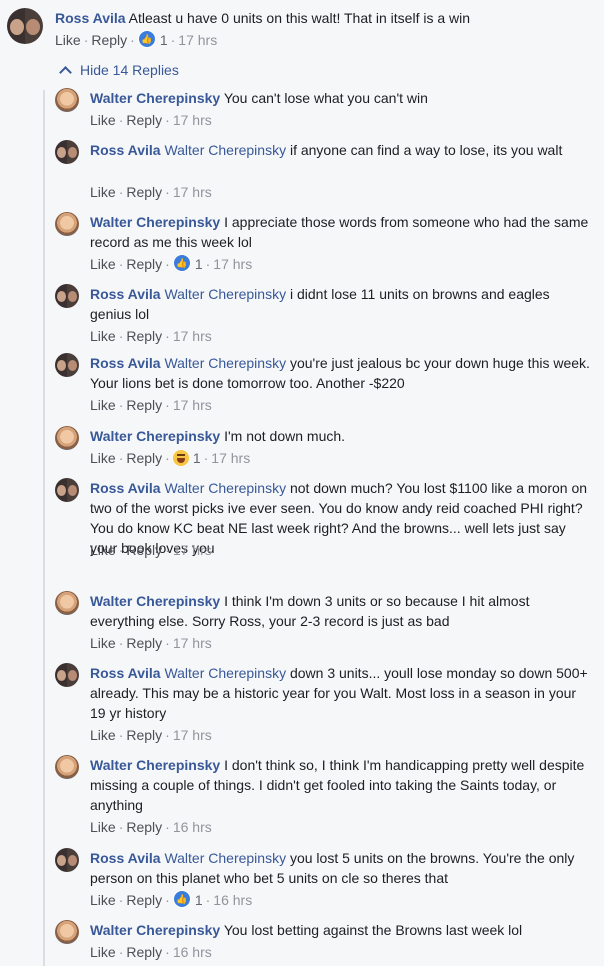  I want to click on comment-actions: Like · Reply · 16 hrs, so click(151, 827).